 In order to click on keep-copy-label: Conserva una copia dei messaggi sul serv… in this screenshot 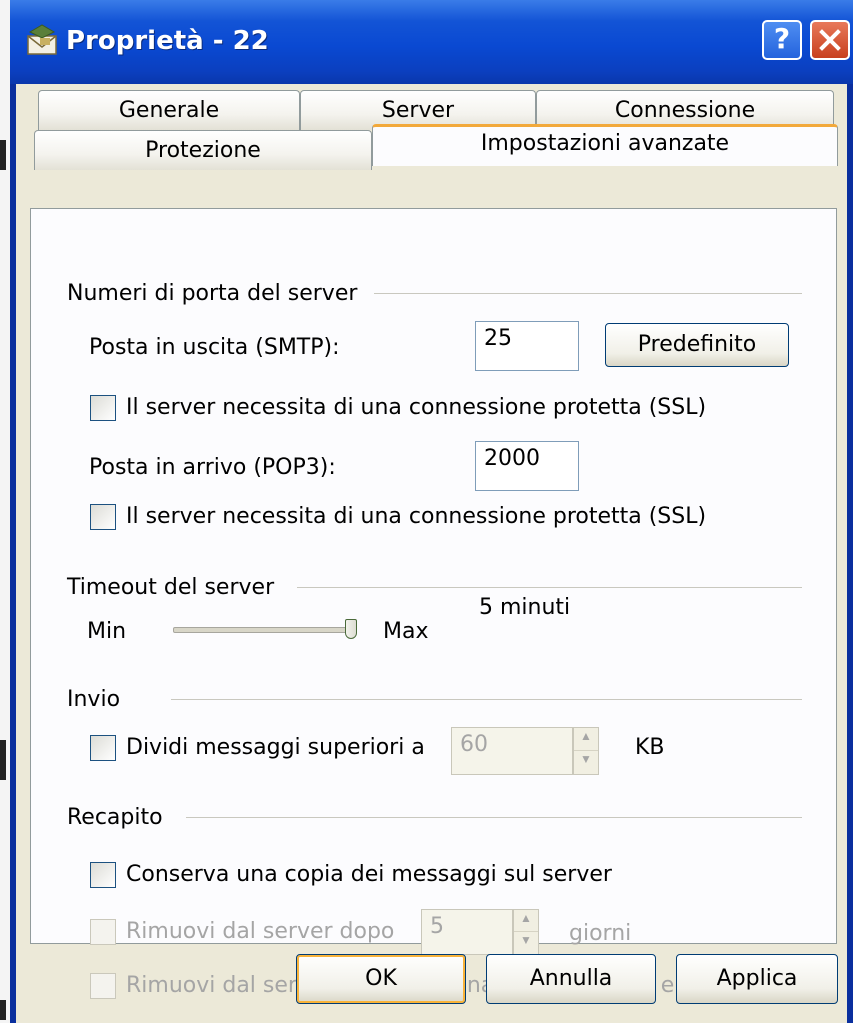, I will do `click(369, 874)`.